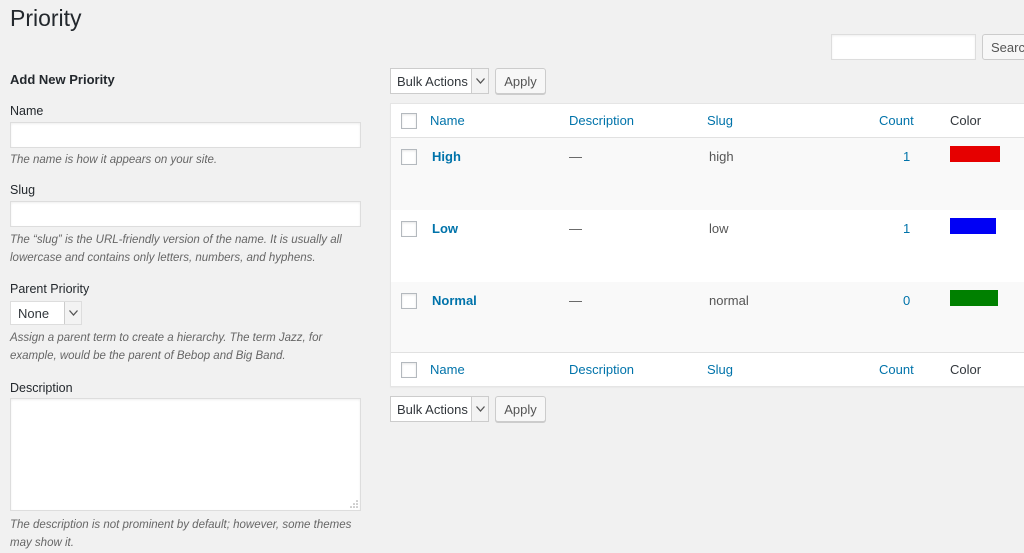 This screenshot has height=553, width=1024. Describe the element at coordinates (719, 228) in the screenshot. I see `term-slug: low` at that location.